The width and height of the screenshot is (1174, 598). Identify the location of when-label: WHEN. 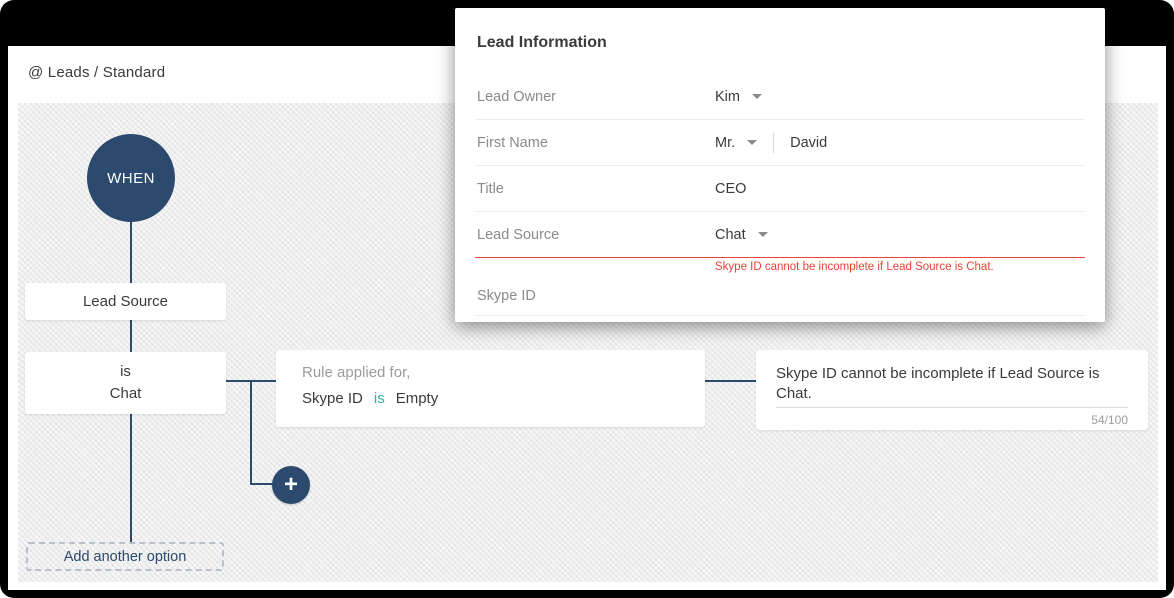
(131, 178).